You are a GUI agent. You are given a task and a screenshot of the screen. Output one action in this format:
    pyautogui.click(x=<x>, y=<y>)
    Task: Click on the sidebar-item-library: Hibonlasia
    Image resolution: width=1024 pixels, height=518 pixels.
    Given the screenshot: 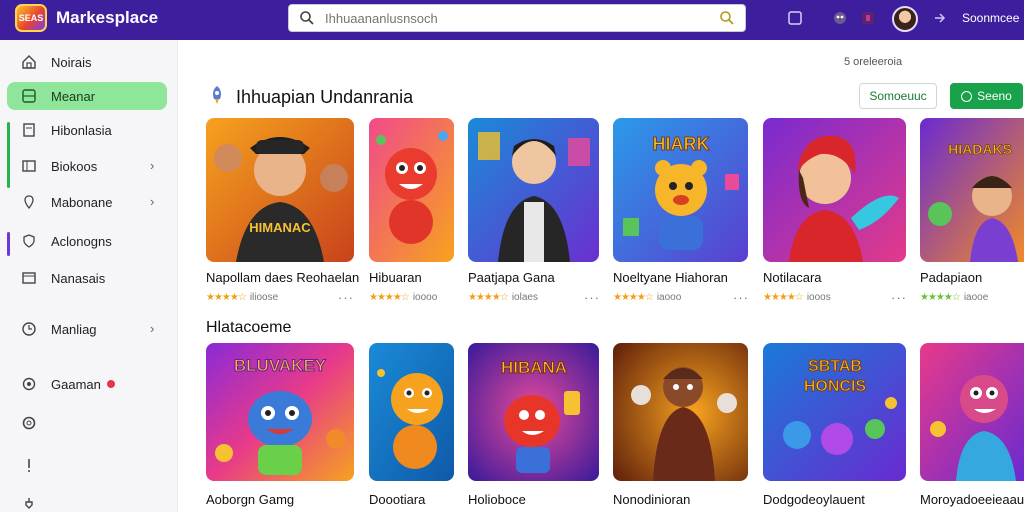 What is the action you would take?
    pyautogui.click(x=87, y=130)
    